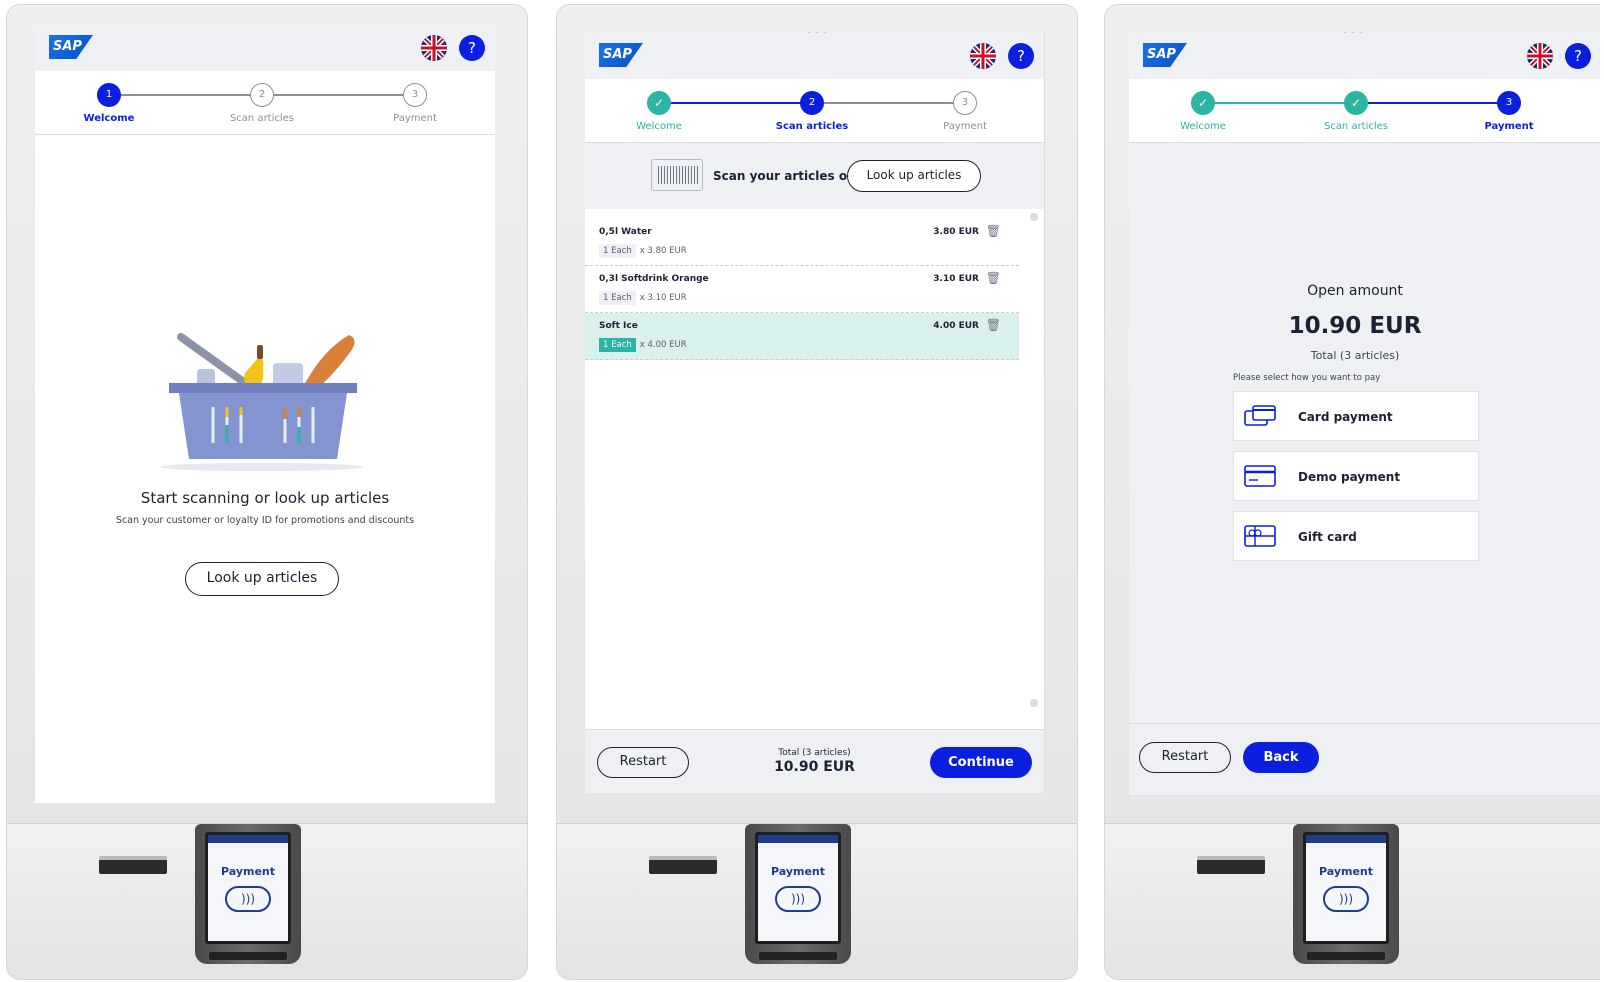  I want to click on barcode-icon, so click(677, 175).